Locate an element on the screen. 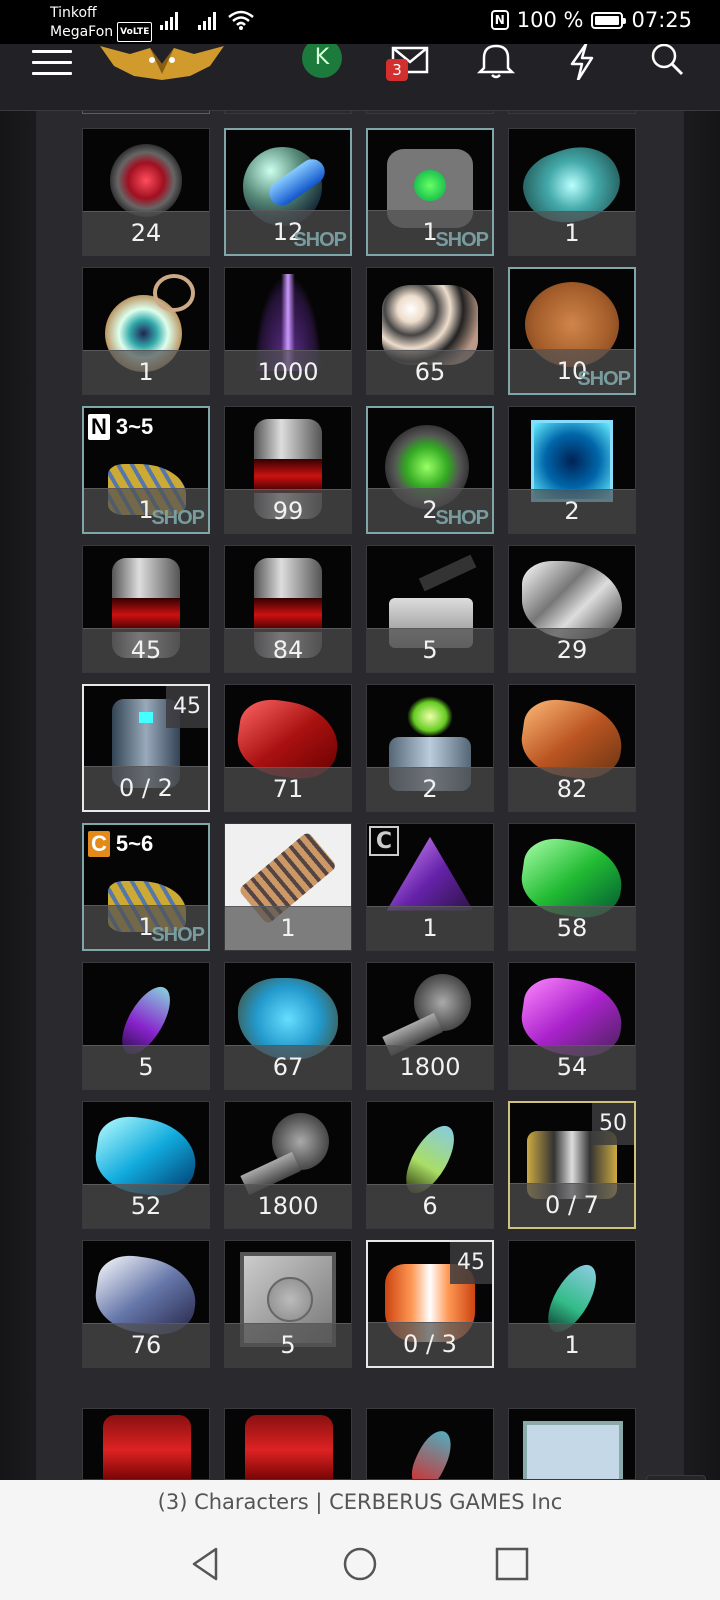 The height and width of the screenshot is (1600, 720). item-quantity: 82 is located at coordinates (572, 789).